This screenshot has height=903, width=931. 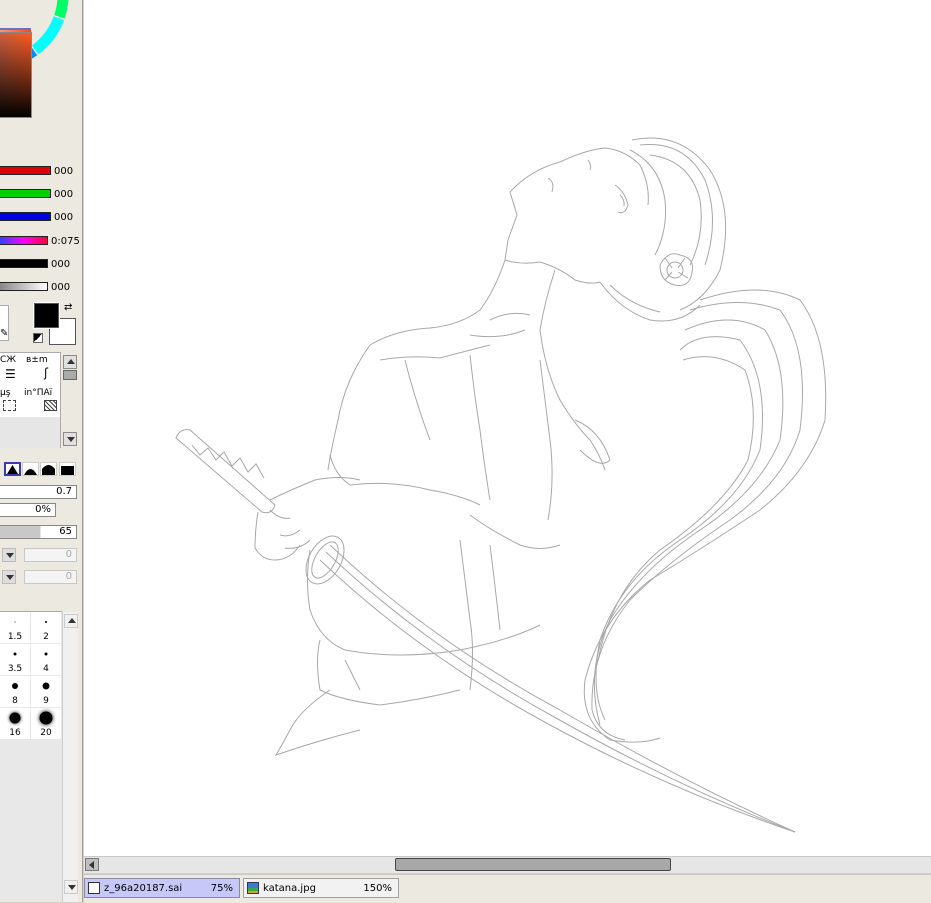 What do you see at coordinates (70, 439) in the screenshot?
I see `tool-scroll-down` at bounding box center [70, 439].